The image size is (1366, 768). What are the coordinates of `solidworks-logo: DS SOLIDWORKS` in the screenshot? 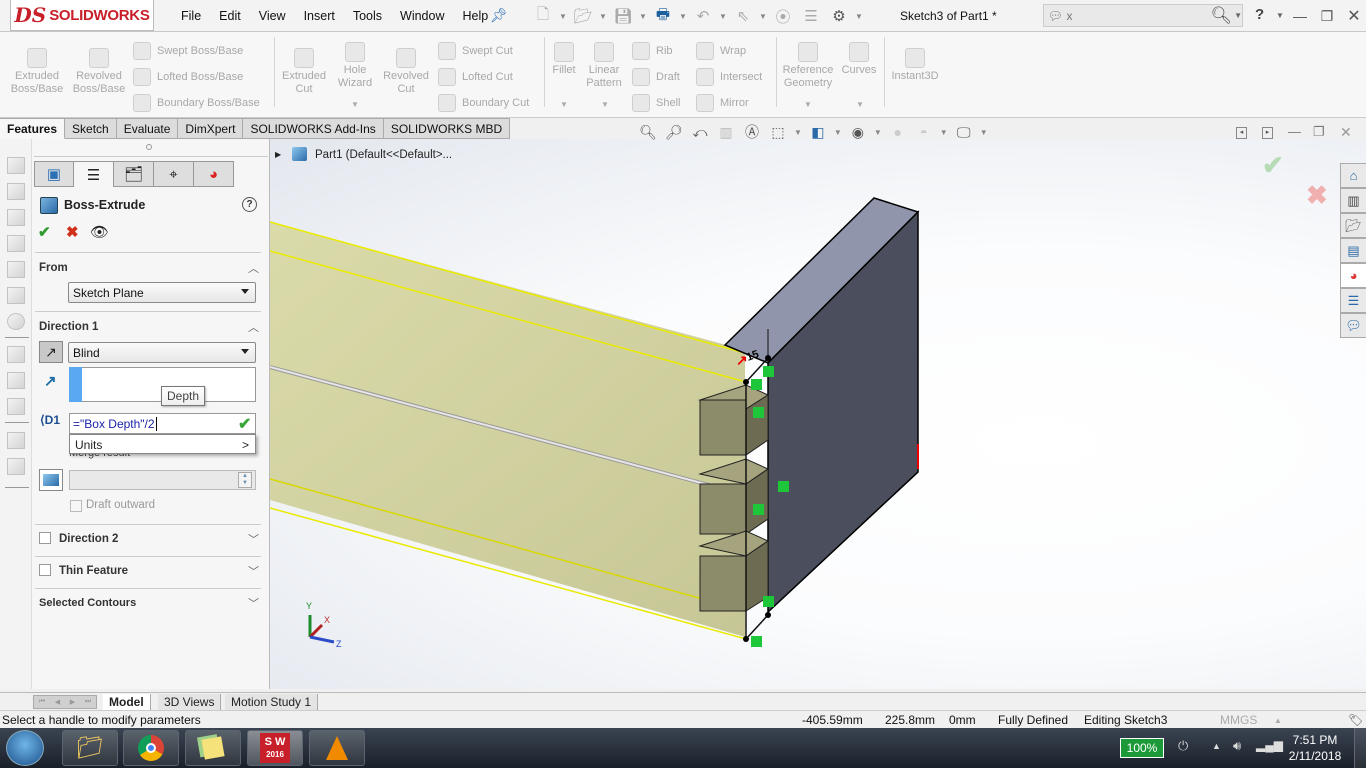 It's located at (82, 15).